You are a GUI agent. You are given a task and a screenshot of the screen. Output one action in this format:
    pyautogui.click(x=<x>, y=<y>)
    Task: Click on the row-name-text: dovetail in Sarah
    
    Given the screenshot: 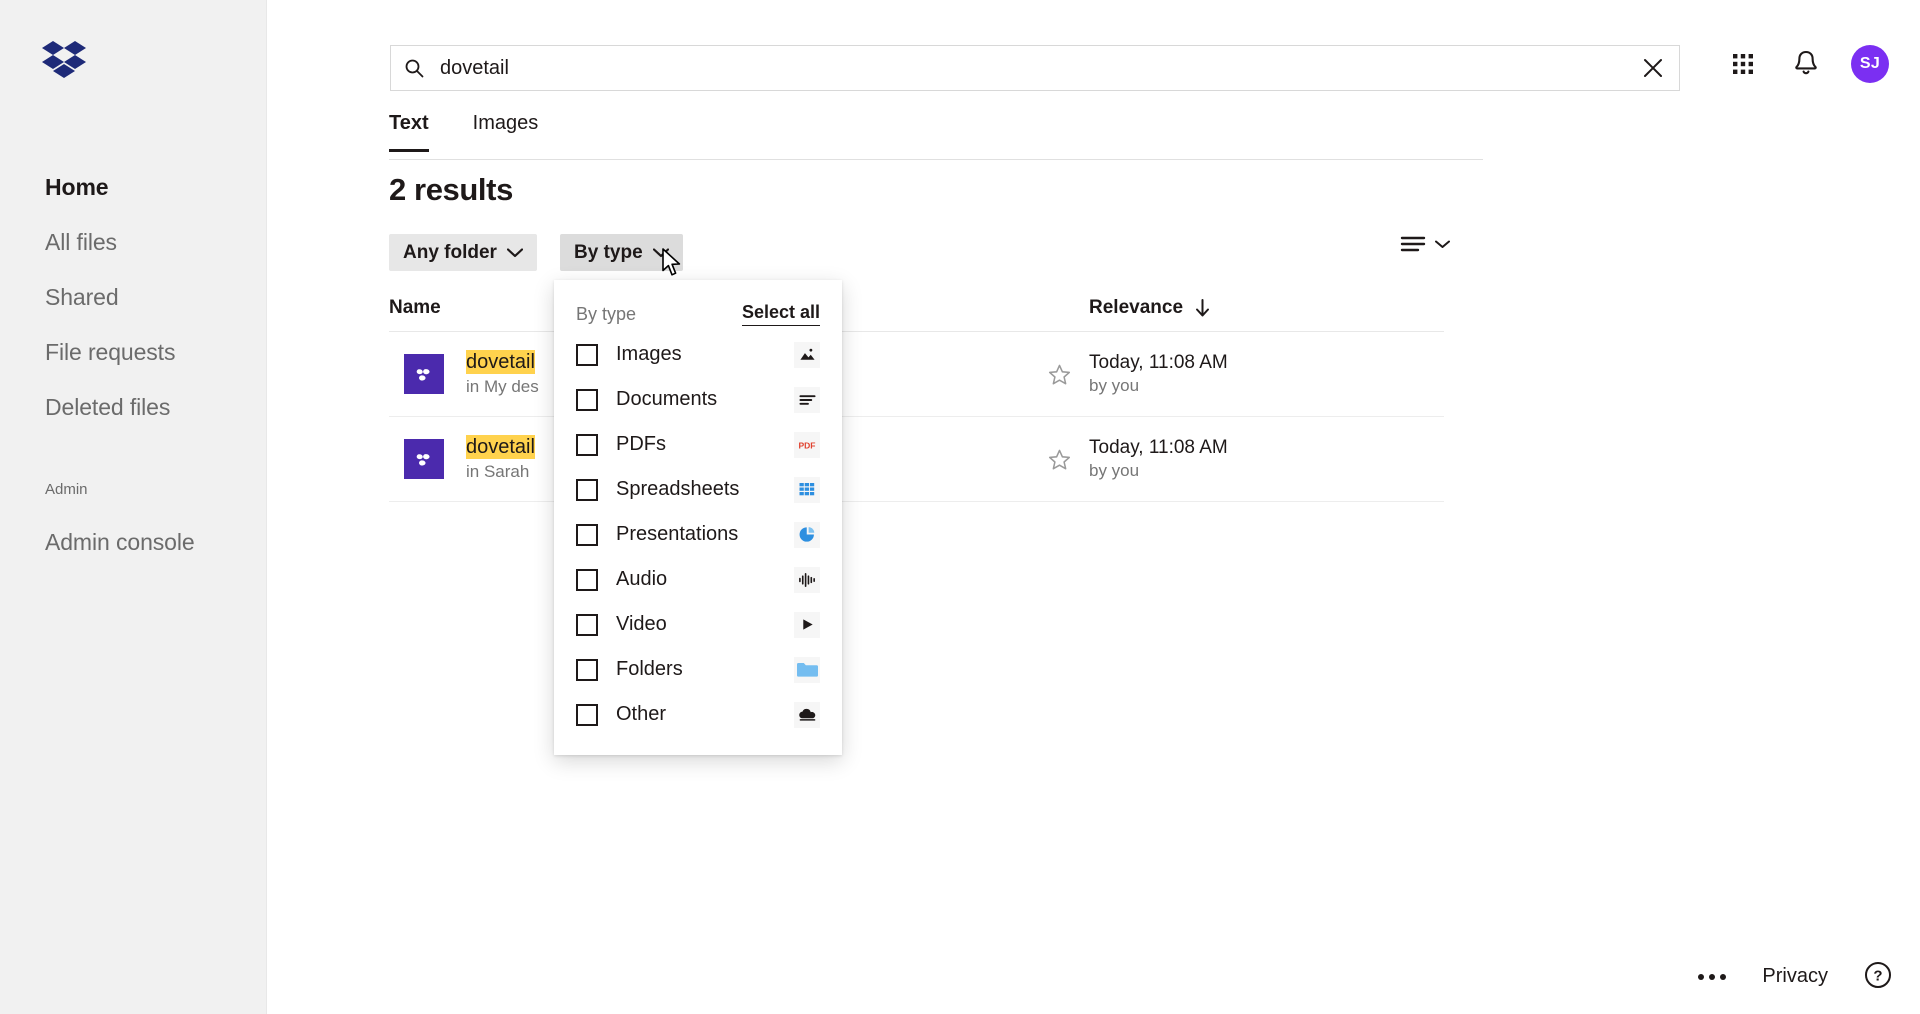 What is the action you would take?
    pyautogui.click(x=500, y=459)
    